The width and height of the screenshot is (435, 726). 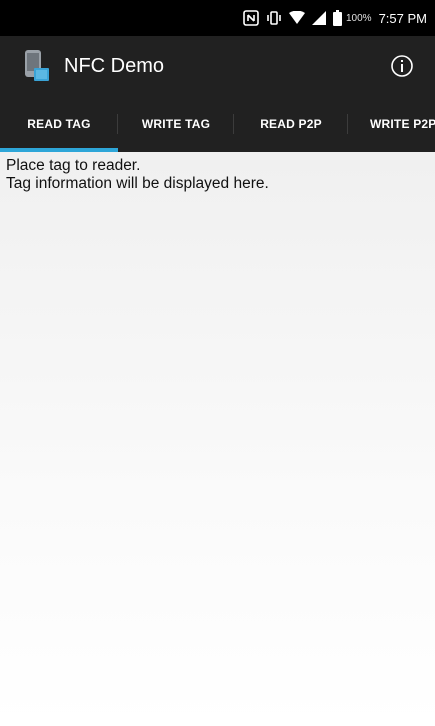 What do you see at coordinates (319, 18) in the screenshot?
I see `signal-icon` at bounding box center [319, 18].